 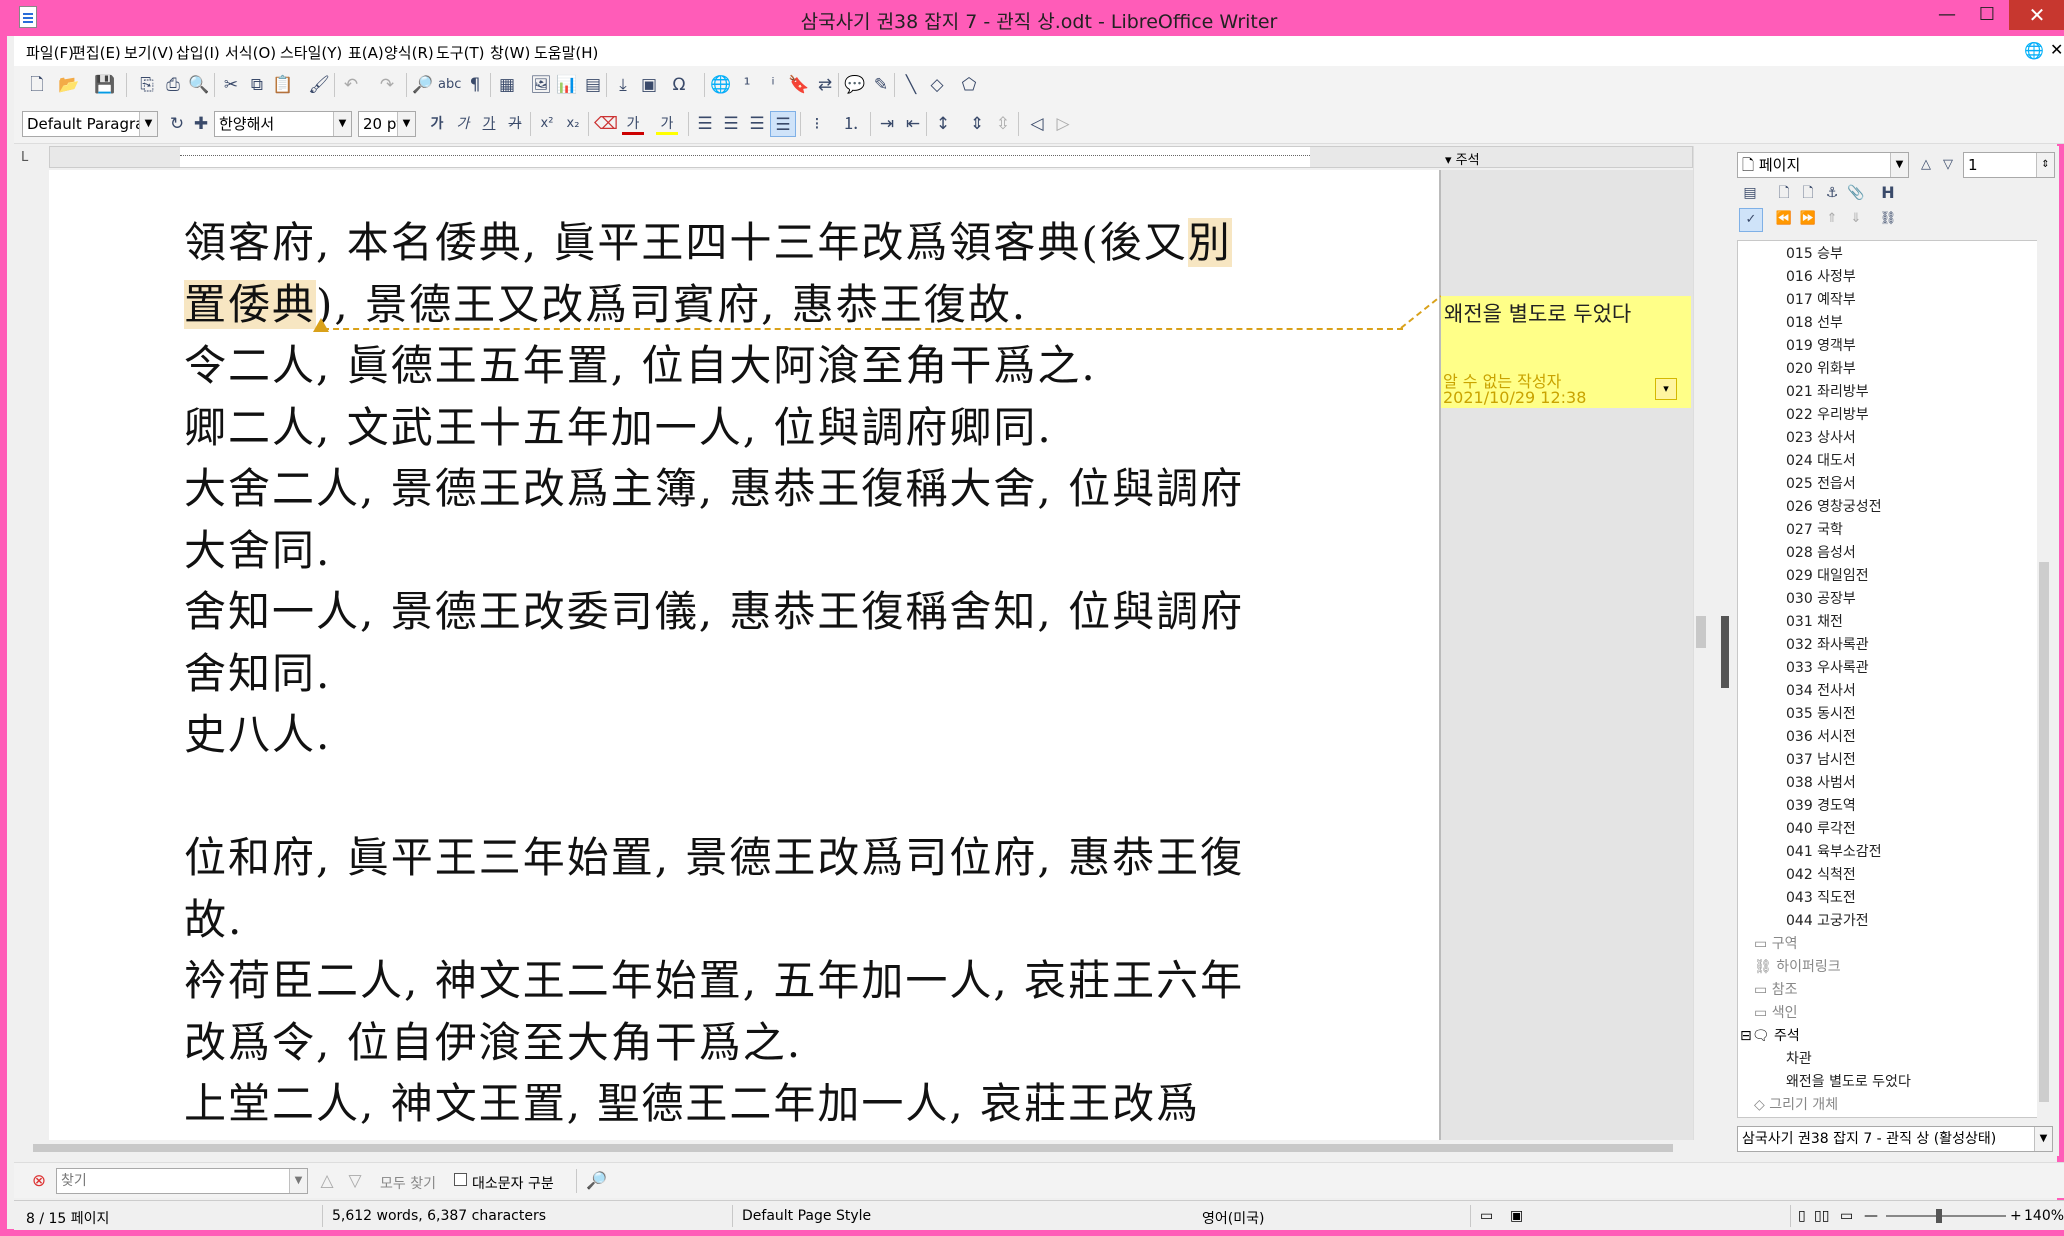 I want to click on cut-icon: ✂, so click(x=231, y=85).